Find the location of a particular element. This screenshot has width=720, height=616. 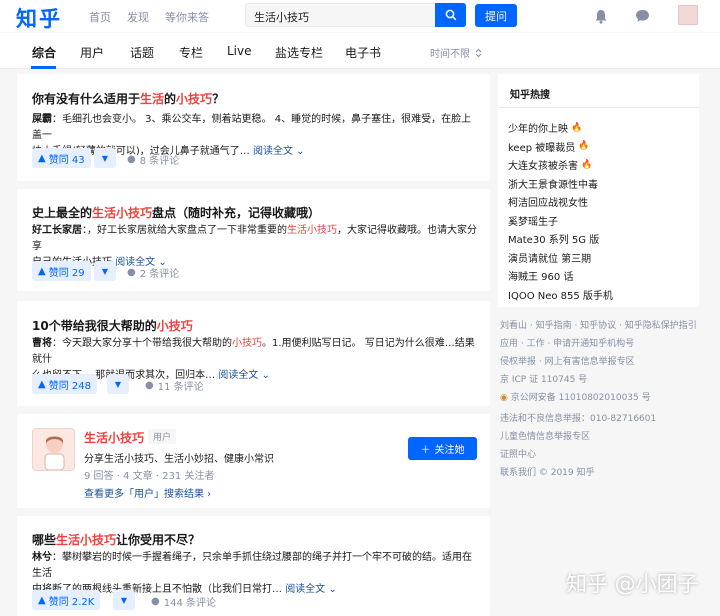

nav-discover: 发现 is located at coordinates (138, 17).